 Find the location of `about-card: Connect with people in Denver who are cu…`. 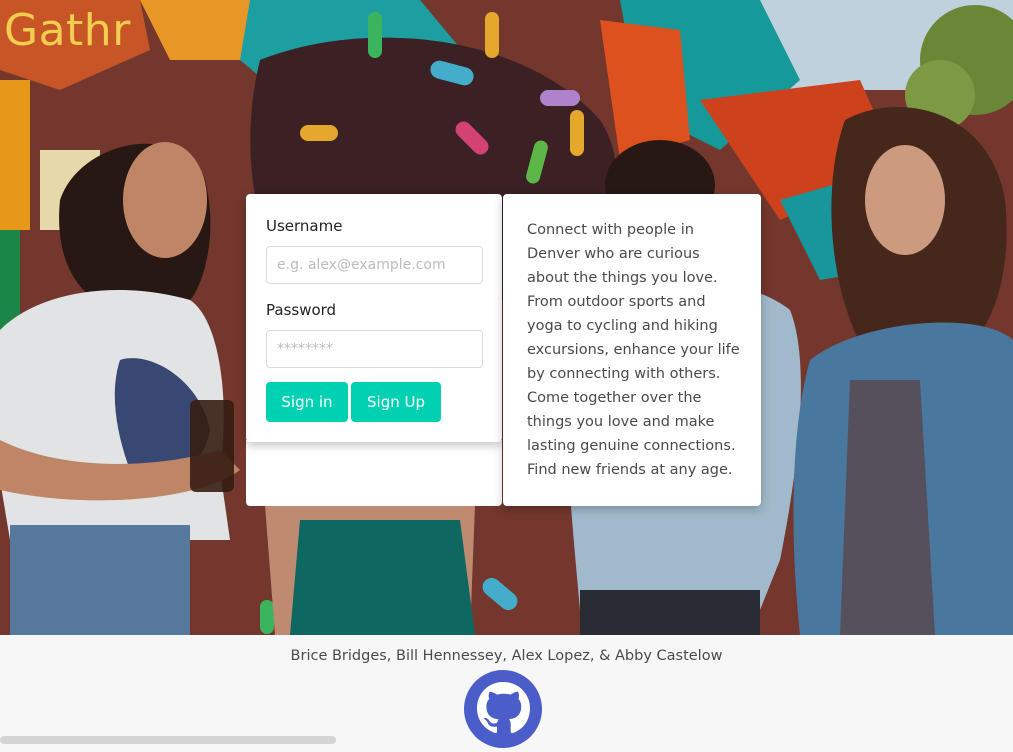

about-card: Connect with people in Denver who are cu… is located at coordinates (632, 350).